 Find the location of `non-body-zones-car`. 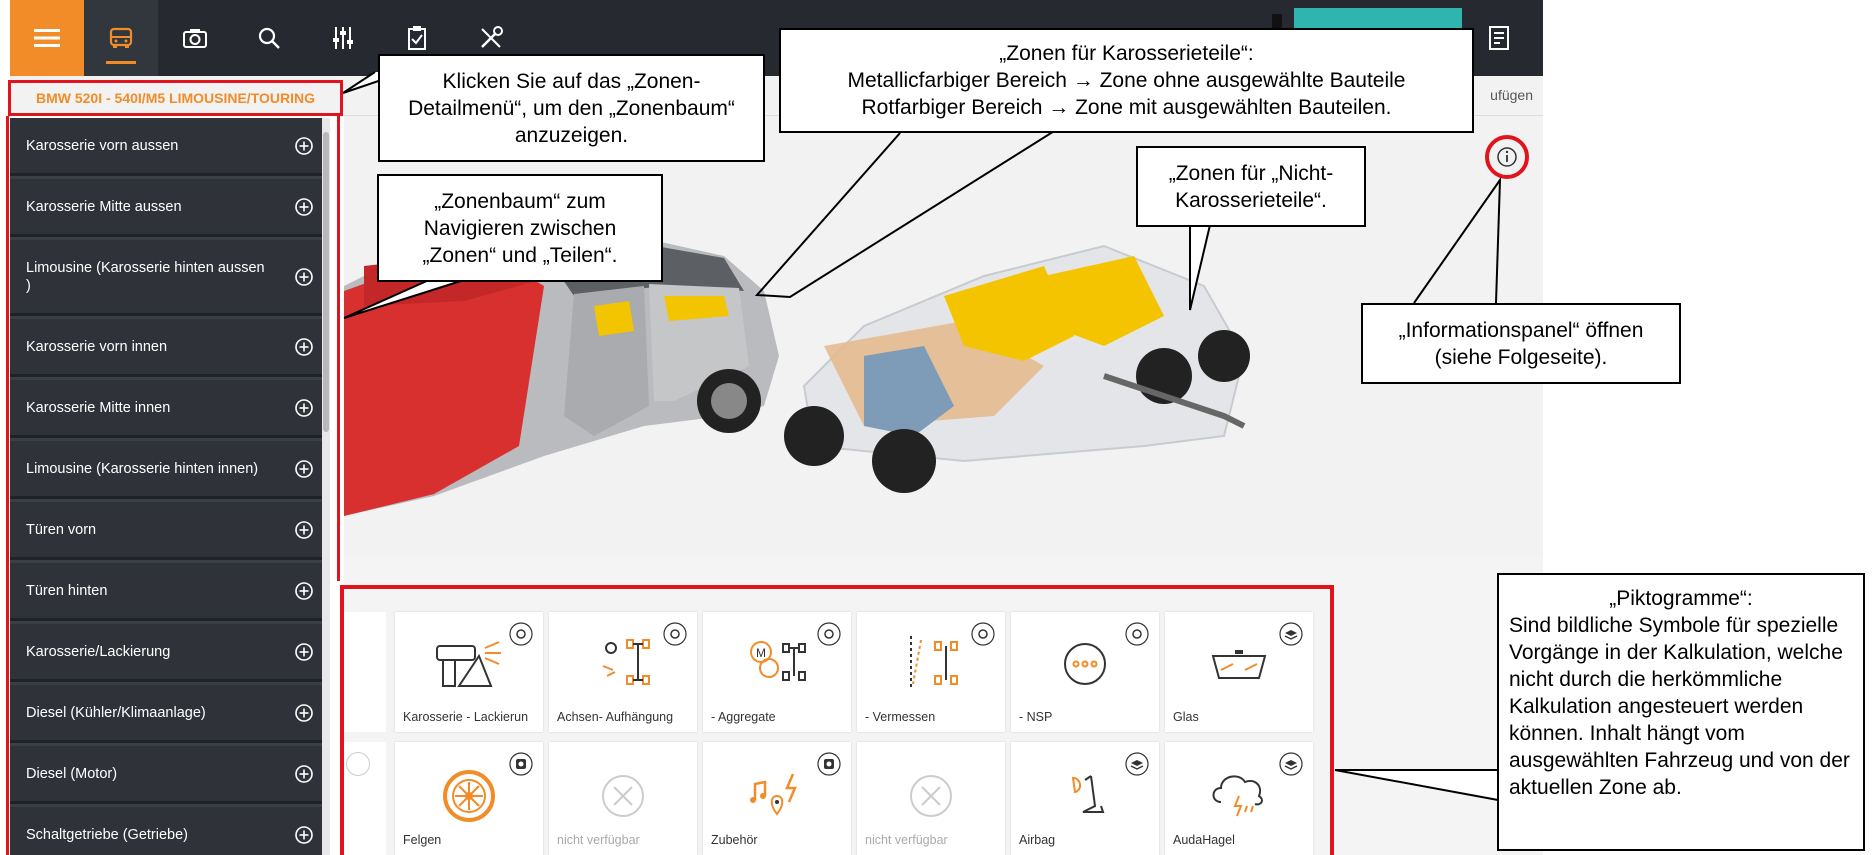

non-body-zones-car is located at coordinates (1017, 368).